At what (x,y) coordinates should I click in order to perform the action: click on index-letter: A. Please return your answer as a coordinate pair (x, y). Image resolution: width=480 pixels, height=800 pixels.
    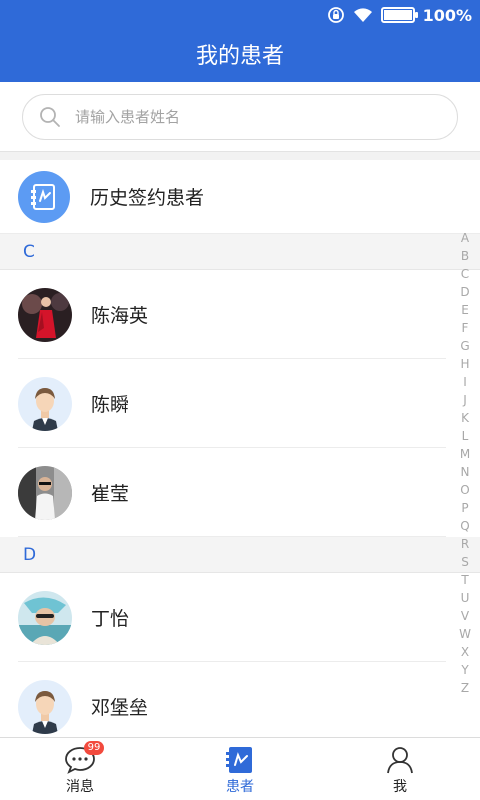
    Looking at the image, I should click on (465, 238).